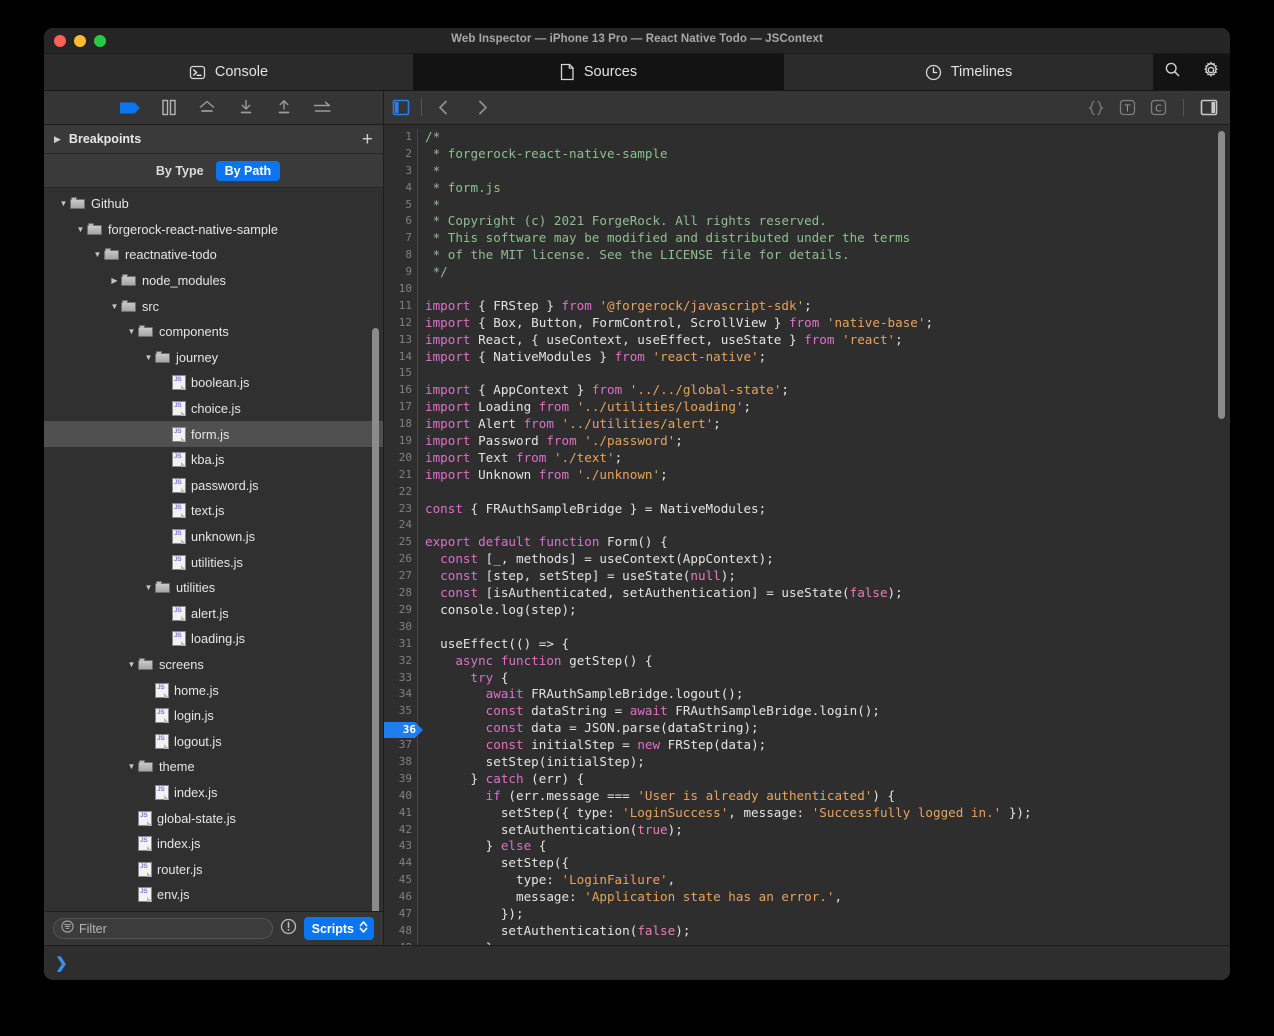 Image resolution: width=1274 pixels, height=1036 pixels. I want to click on line-number: 49, so click(398, 942).